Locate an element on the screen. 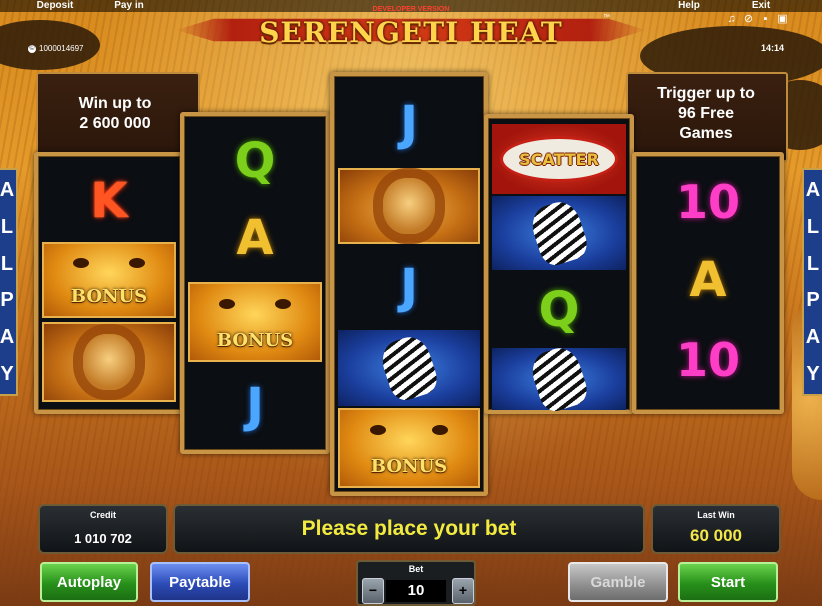 Image resolution: width=822 pixels, height=606 pixels. max-win-amount: 2 600 000 is located at coordinates (115, 123).